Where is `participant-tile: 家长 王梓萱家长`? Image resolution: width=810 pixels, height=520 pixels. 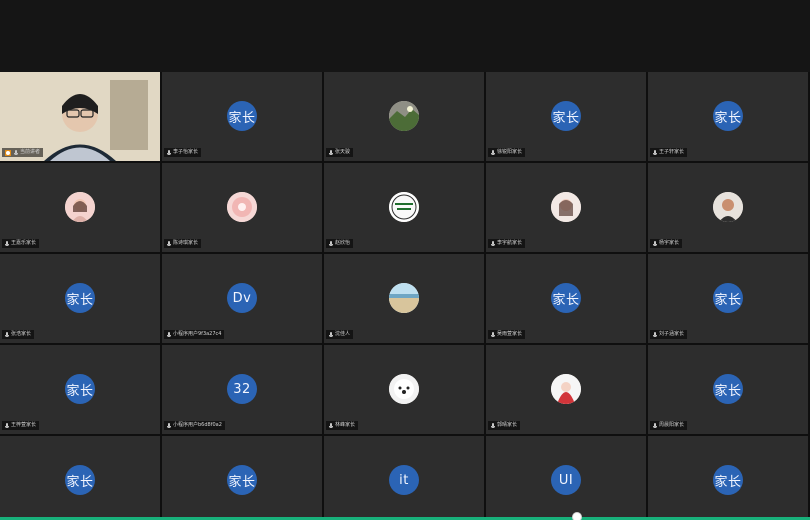 participant-tile: 家长 王梓萱家长 is located at coordinates (80, 389).